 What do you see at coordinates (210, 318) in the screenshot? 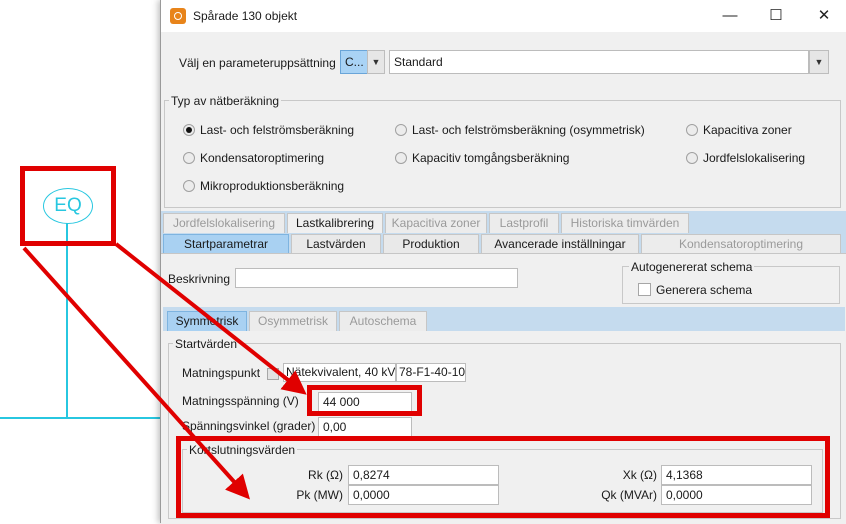
I see `arrow-to-voltage` at bounding box center [210, 318].